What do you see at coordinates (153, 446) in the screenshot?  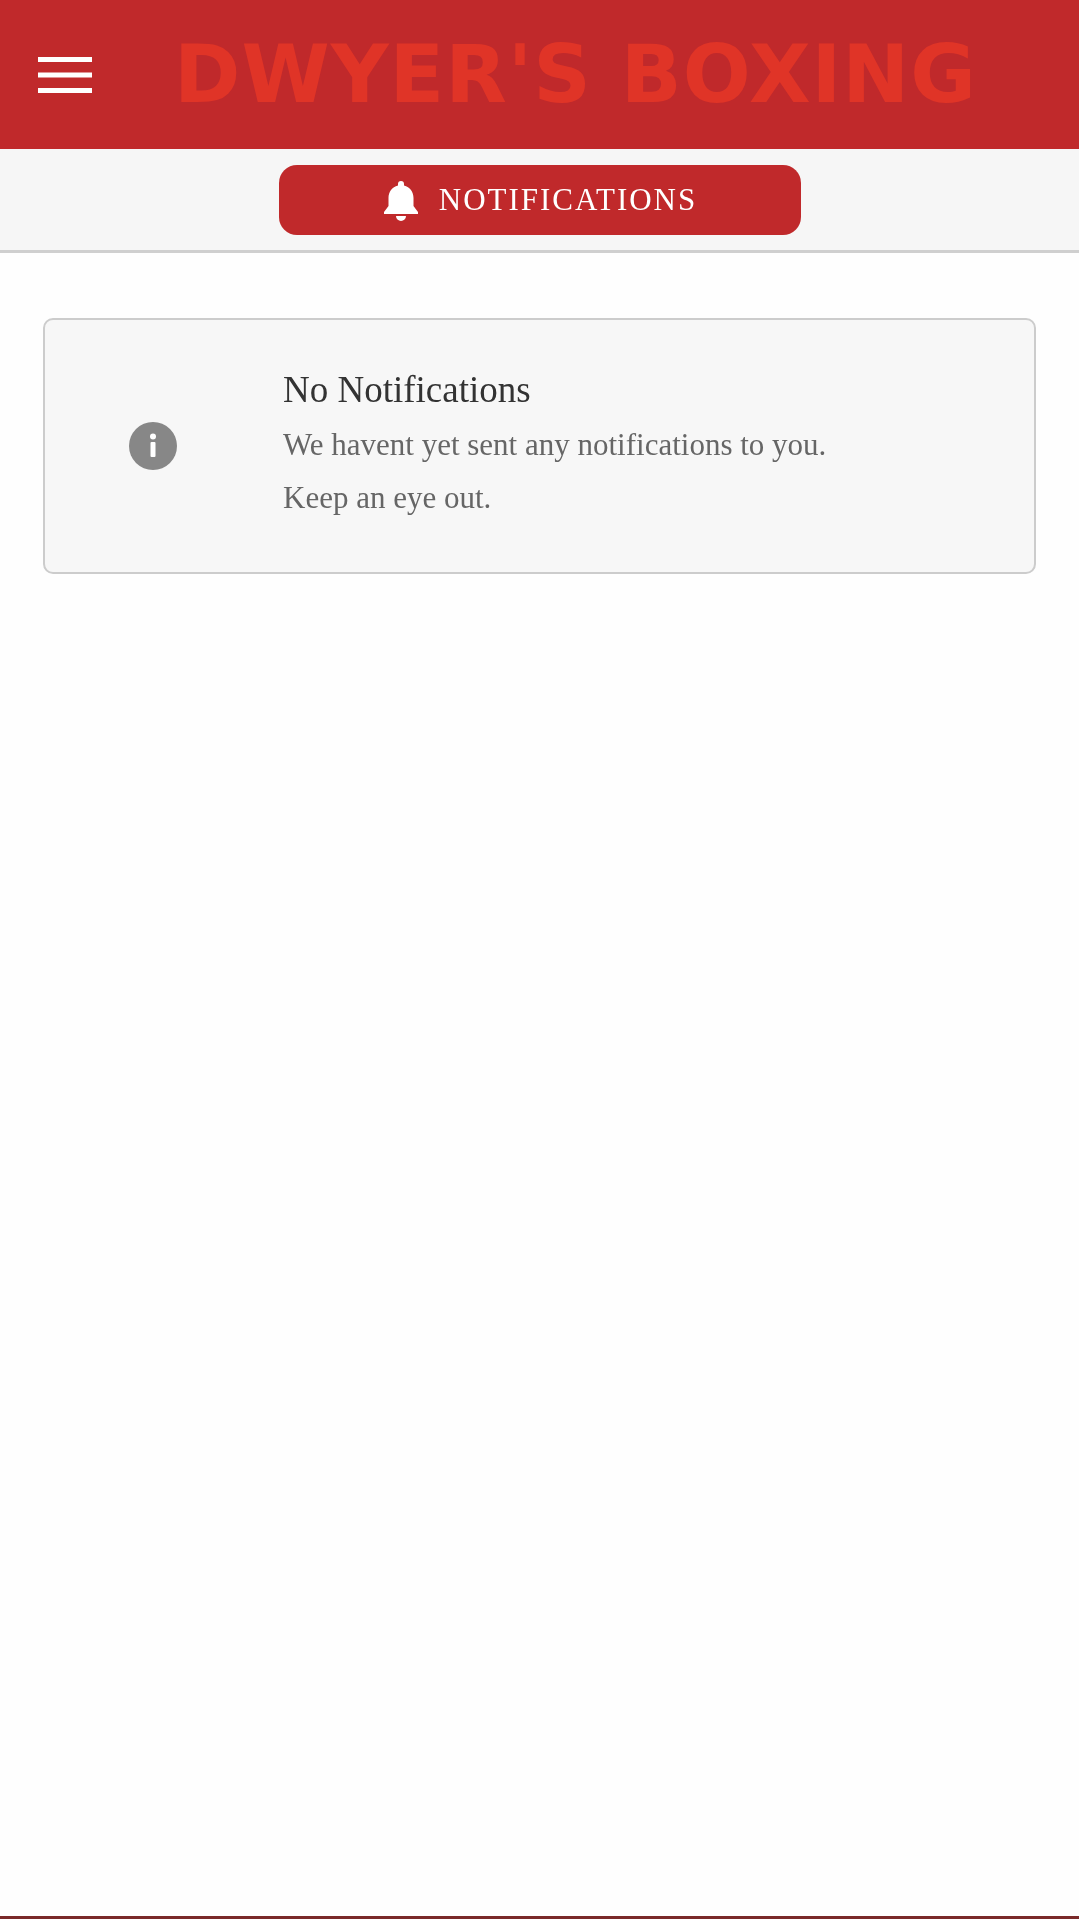 I see `info-icon` at bounding box center [153, 446].